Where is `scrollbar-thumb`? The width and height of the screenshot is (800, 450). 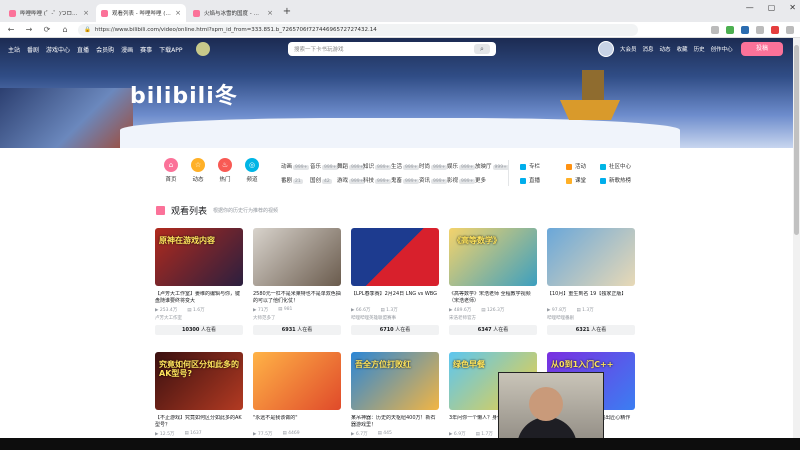 scrollbar-thumb is located at coordinates (796, 140).